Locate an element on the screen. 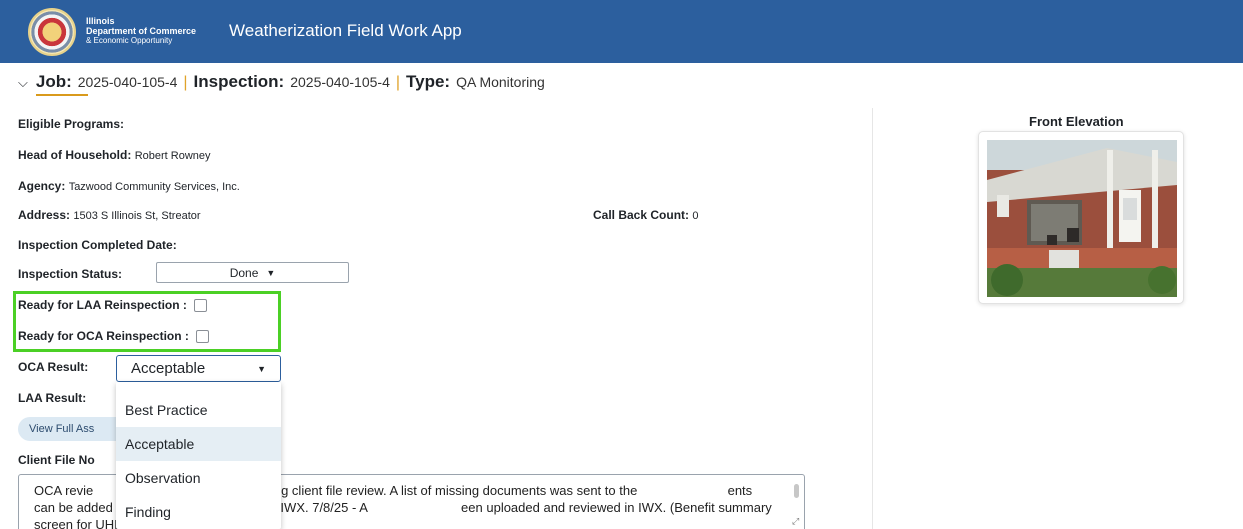 Image resolution: width=1243 pixels, height=529 pixels. job-value: 2025-040-105-4 is located at coordinates (127, 82).